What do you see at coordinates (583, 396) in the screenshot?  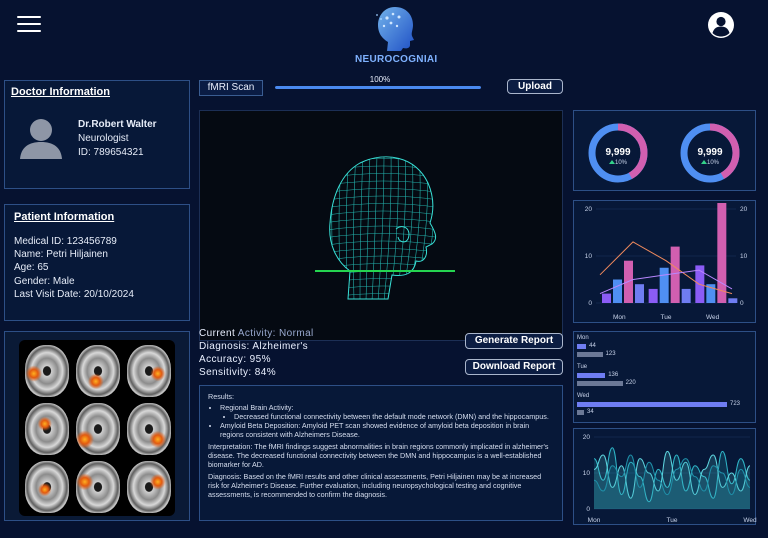 I see `hbar-category-label: Wed` at bounding box center [583, 396].